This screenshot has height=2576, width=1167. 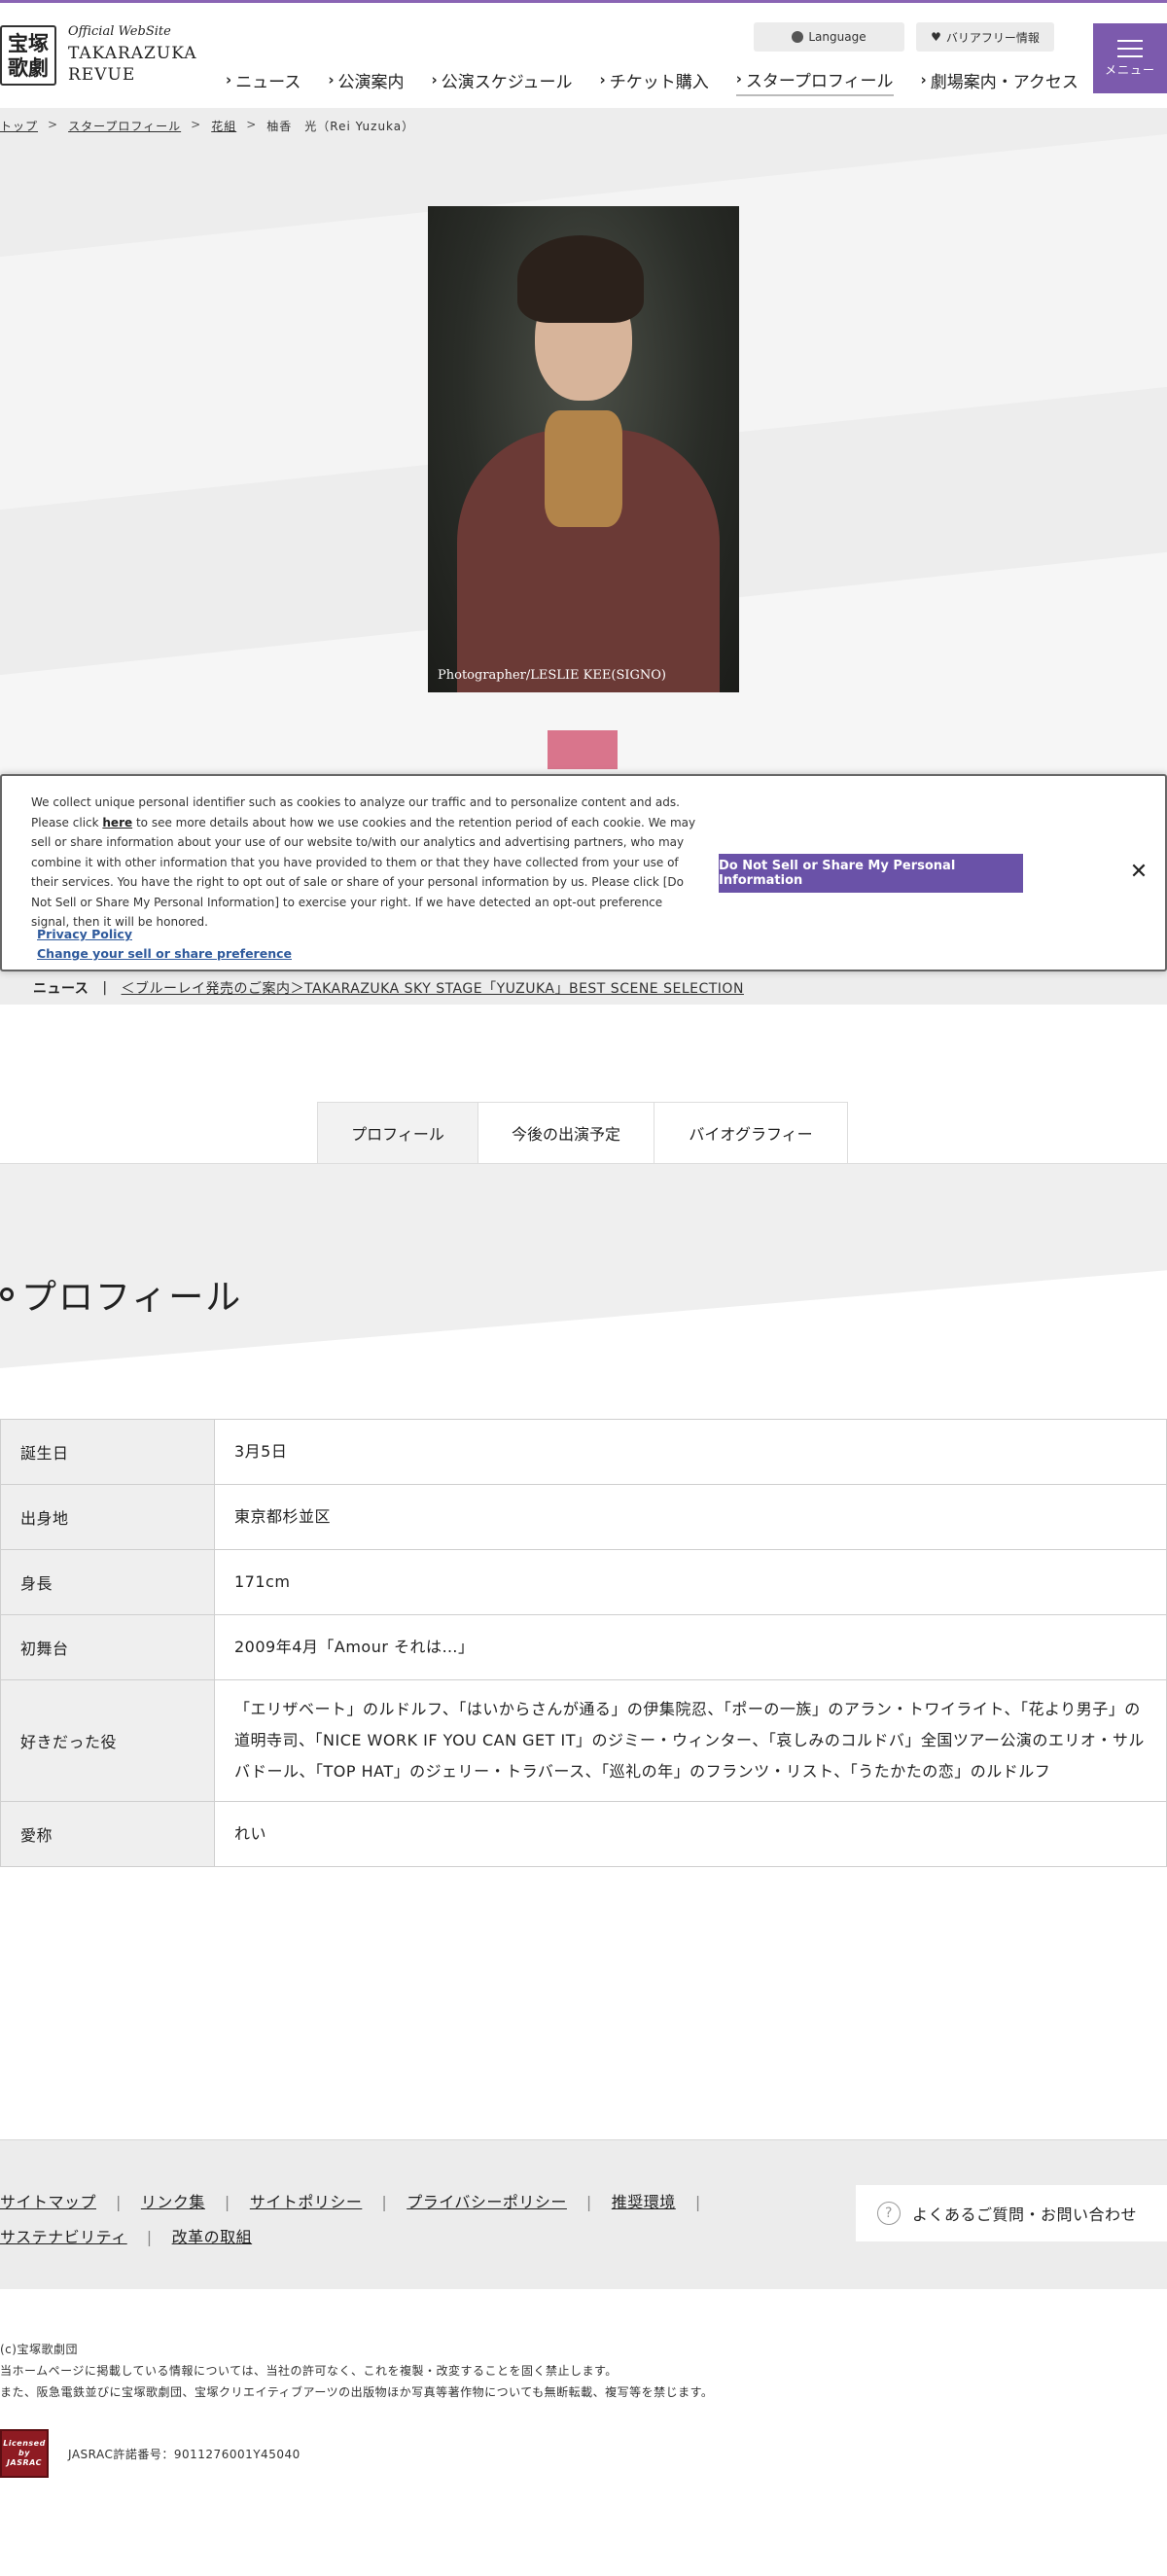 What do you see at coordinates (507, 82) in the screenshot?
I see `nav-label: 公演スケジュール` at bounding box center [507, 82].